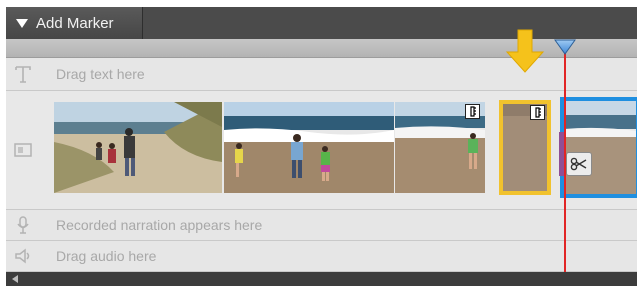 The height and width of the screenshot is (286, 637). I want to click on microphone-icon, so click(23, 225).